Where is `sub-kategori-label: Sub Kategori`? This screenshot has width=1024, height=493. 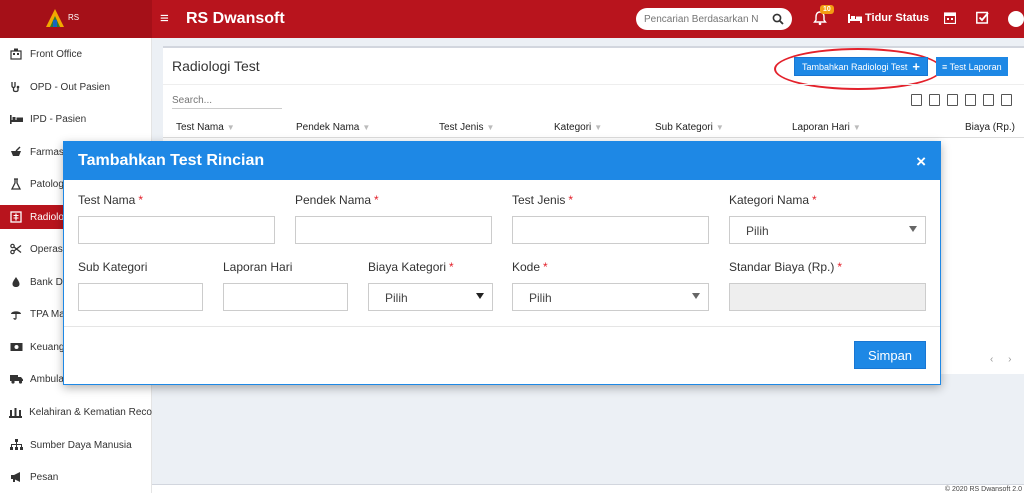
sub-kategori-label: Sub Kategori is located at coordinates (112, 267).